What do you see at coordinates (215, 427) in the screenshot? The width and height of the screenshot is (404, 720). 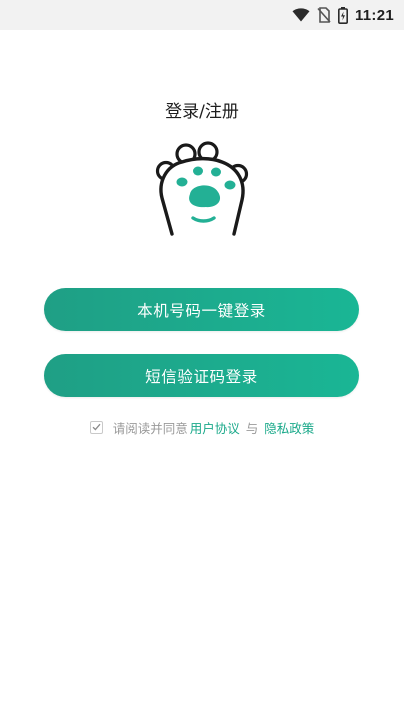 I see `user-agreement-link: 用户协议` at bounding box center [215, 427].